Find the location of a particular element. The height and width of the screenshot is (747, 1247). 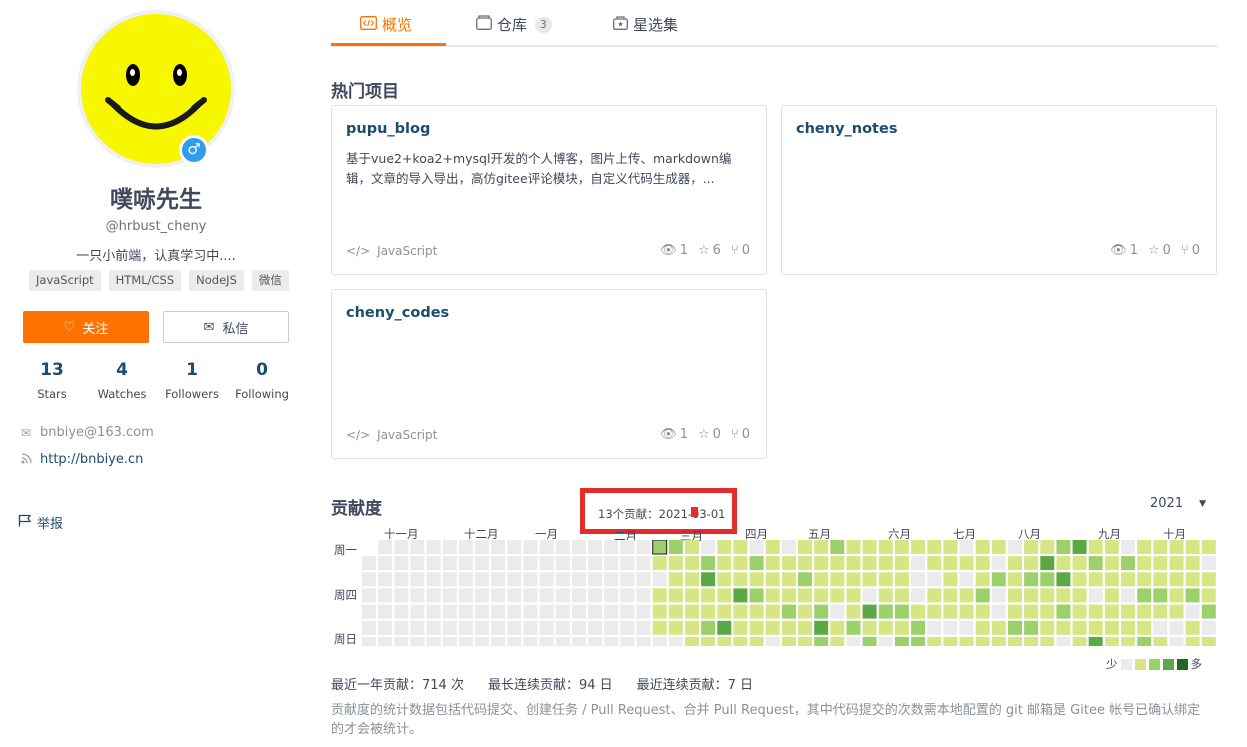

tab-repositories: 仓库 3 is located at coordinates (514, 24).